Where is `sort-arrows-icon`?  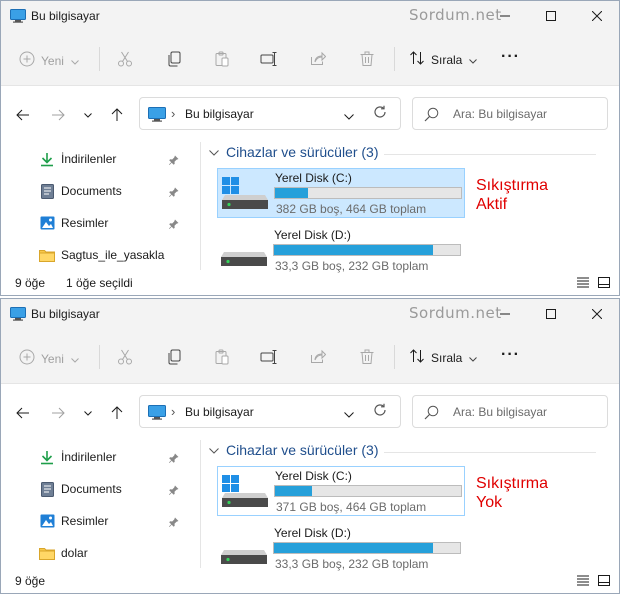
sort-arrows-icon is located at coordinates (417, 357).